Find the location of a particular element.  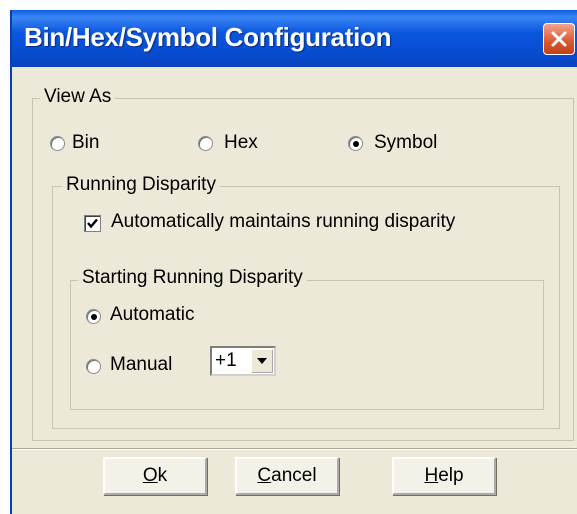

radio-symbol is located at coordinates (355, 143).